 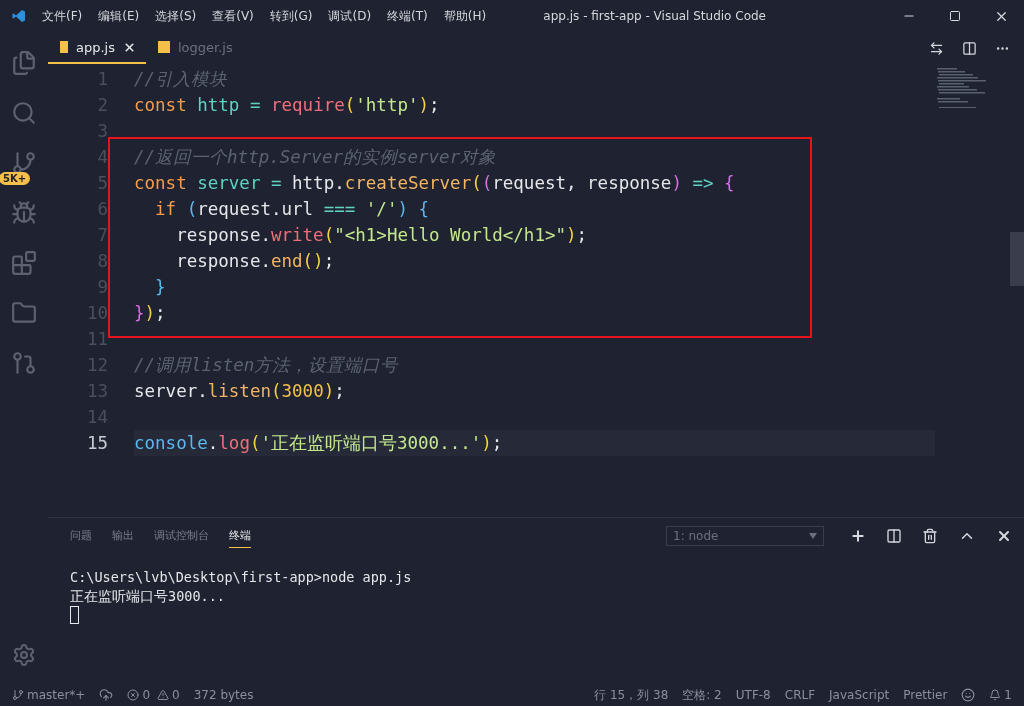 I want to click on split-editor-icon, so click(x=969, y=48).